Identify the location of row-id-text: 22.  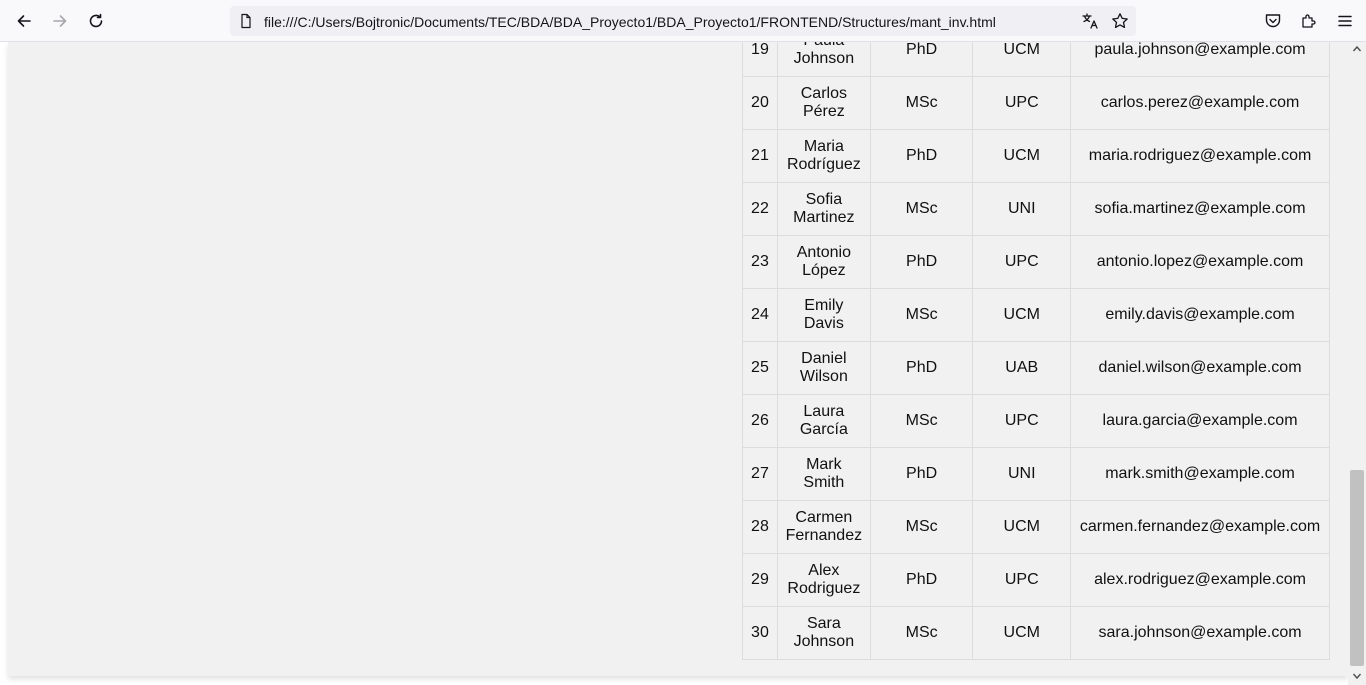
(760, 208).